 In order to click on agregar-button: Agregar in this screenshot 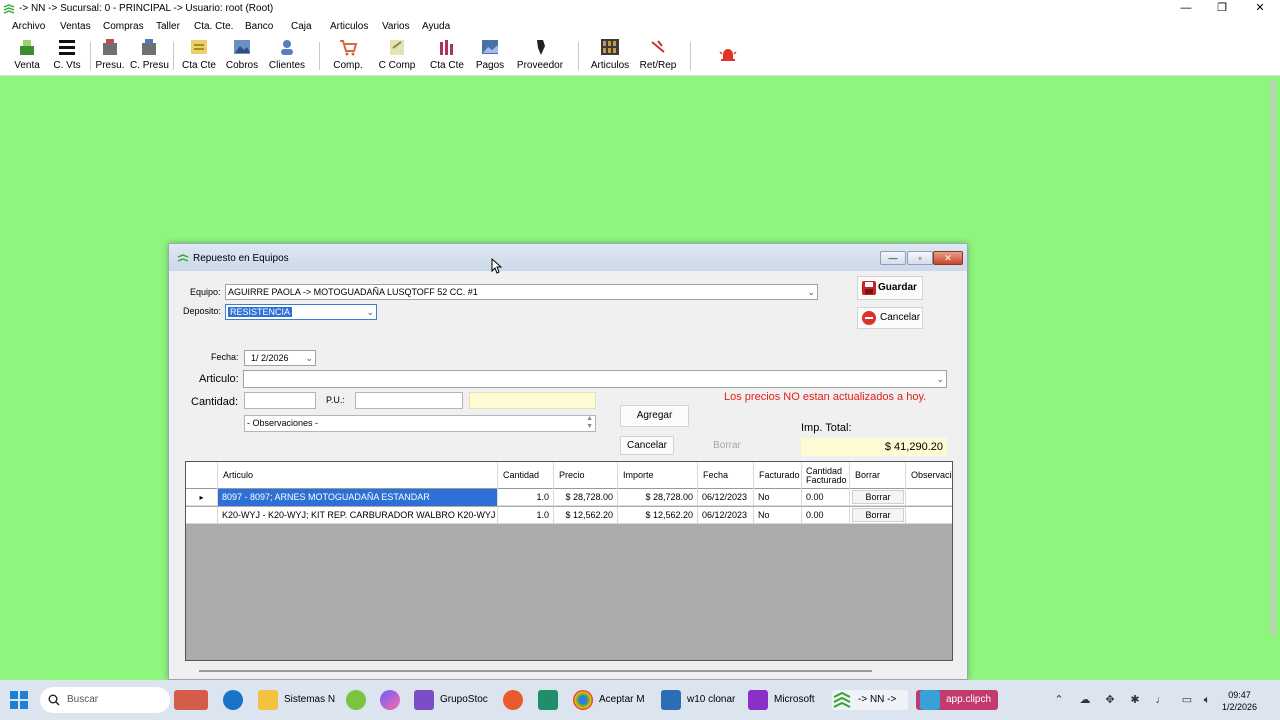, I will do `click(654, 416)`.